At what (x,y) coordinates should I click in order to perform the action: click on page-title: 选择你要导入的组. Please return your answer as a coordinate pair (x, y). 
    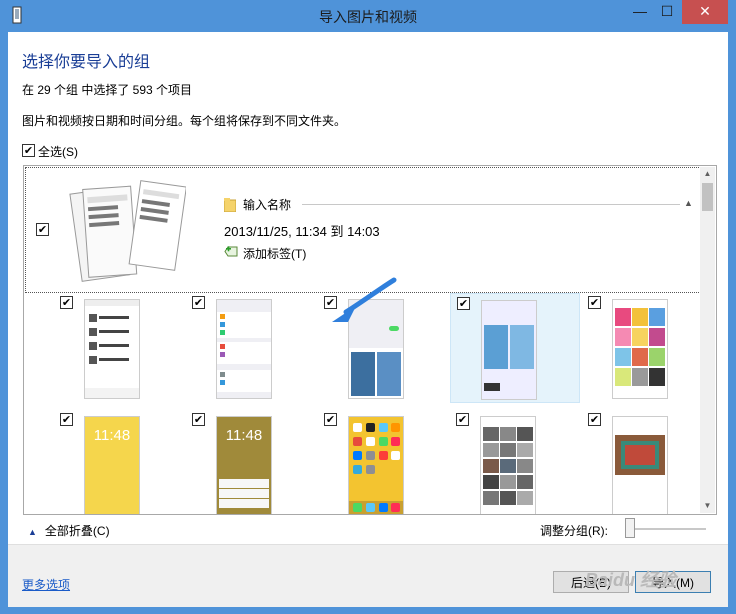
    Looking at the image, I should click on (86, 62).